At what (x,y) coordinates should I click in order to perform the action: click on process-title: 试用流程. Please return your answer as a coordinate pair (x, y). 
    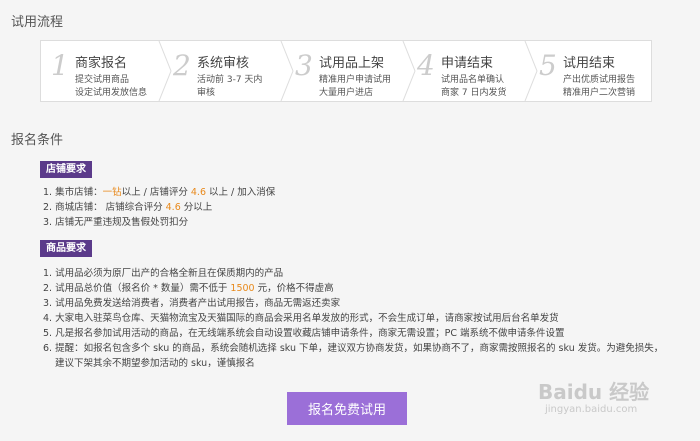
    Looking at the image, I should click on (37, 22).